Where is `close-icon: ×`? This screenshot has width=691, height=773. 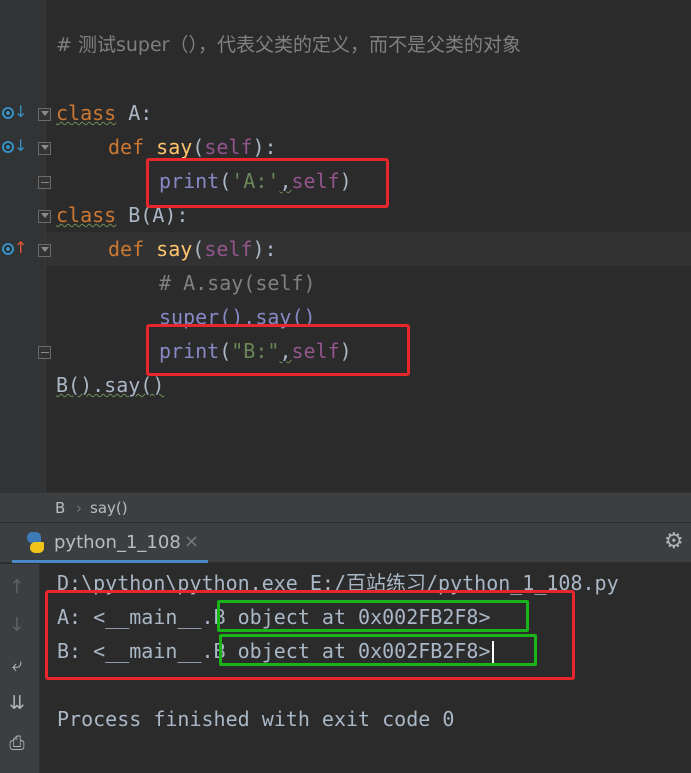 close-icon: × is located at coordinates (191, 541).